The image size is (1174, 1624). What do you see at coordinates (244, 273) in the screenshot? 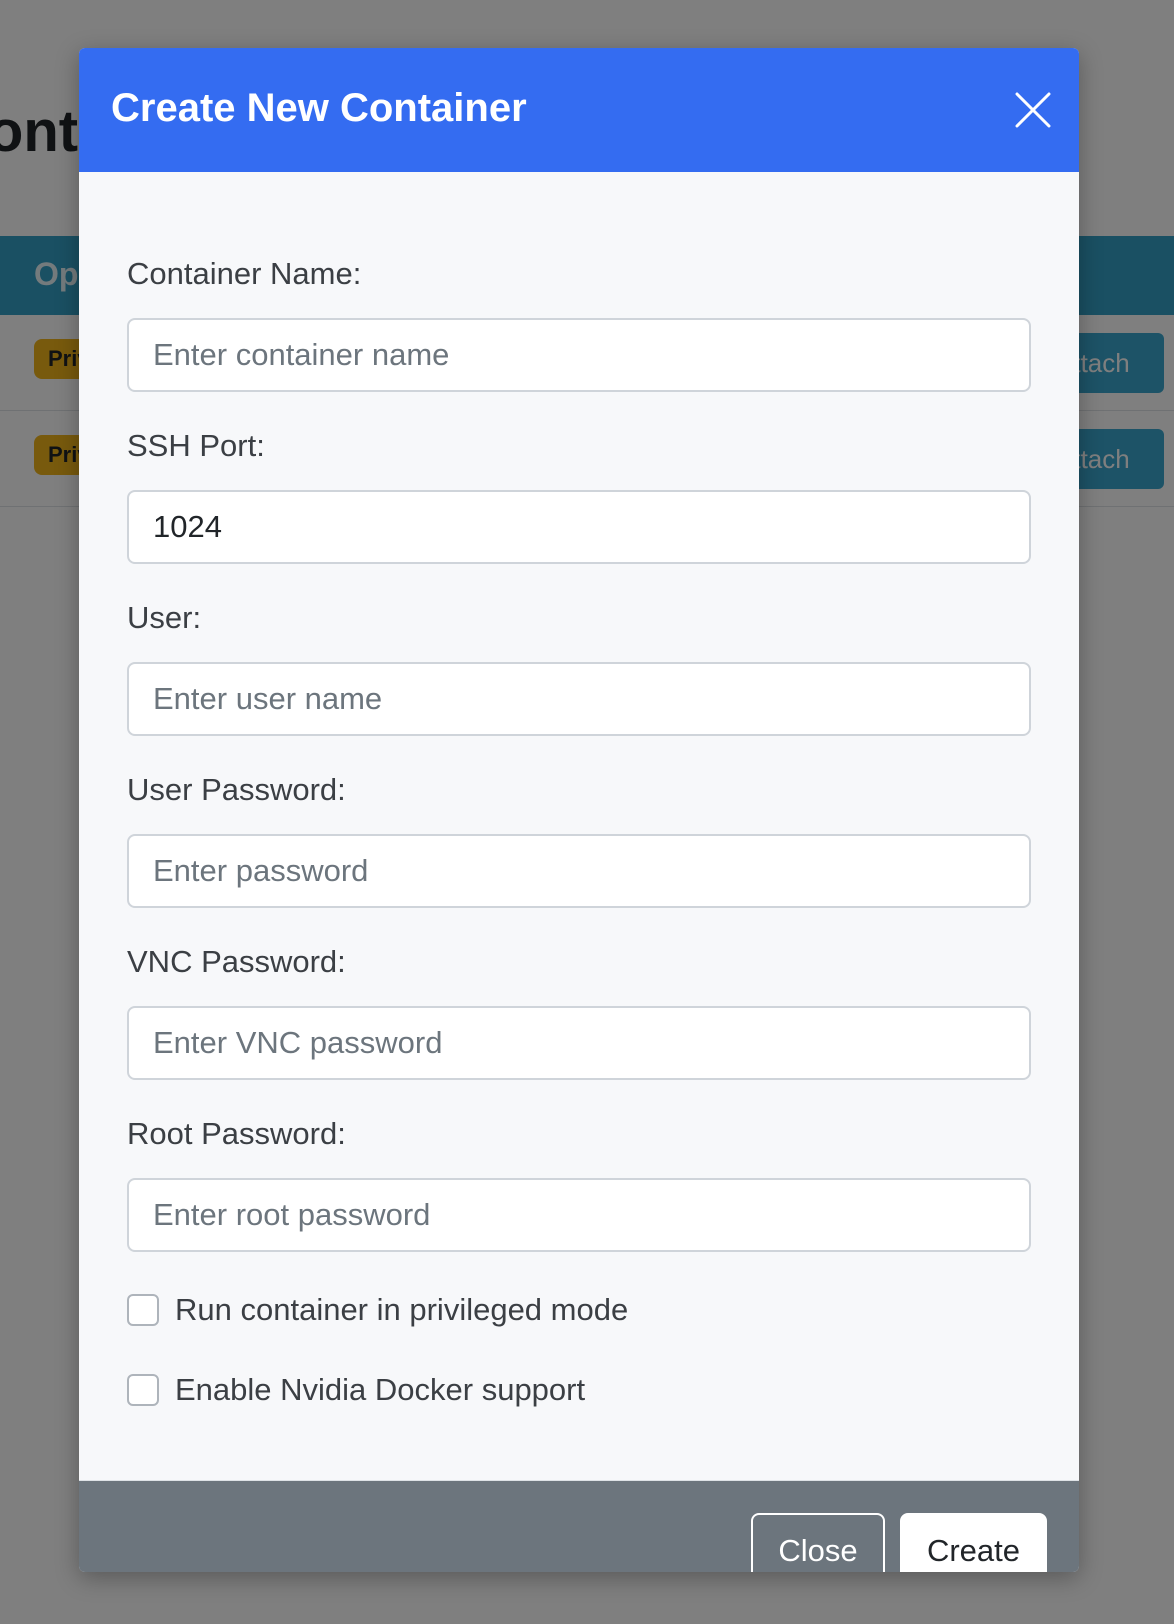
I see `container-name-label: Container Name:` at bounding box center [244, 273].